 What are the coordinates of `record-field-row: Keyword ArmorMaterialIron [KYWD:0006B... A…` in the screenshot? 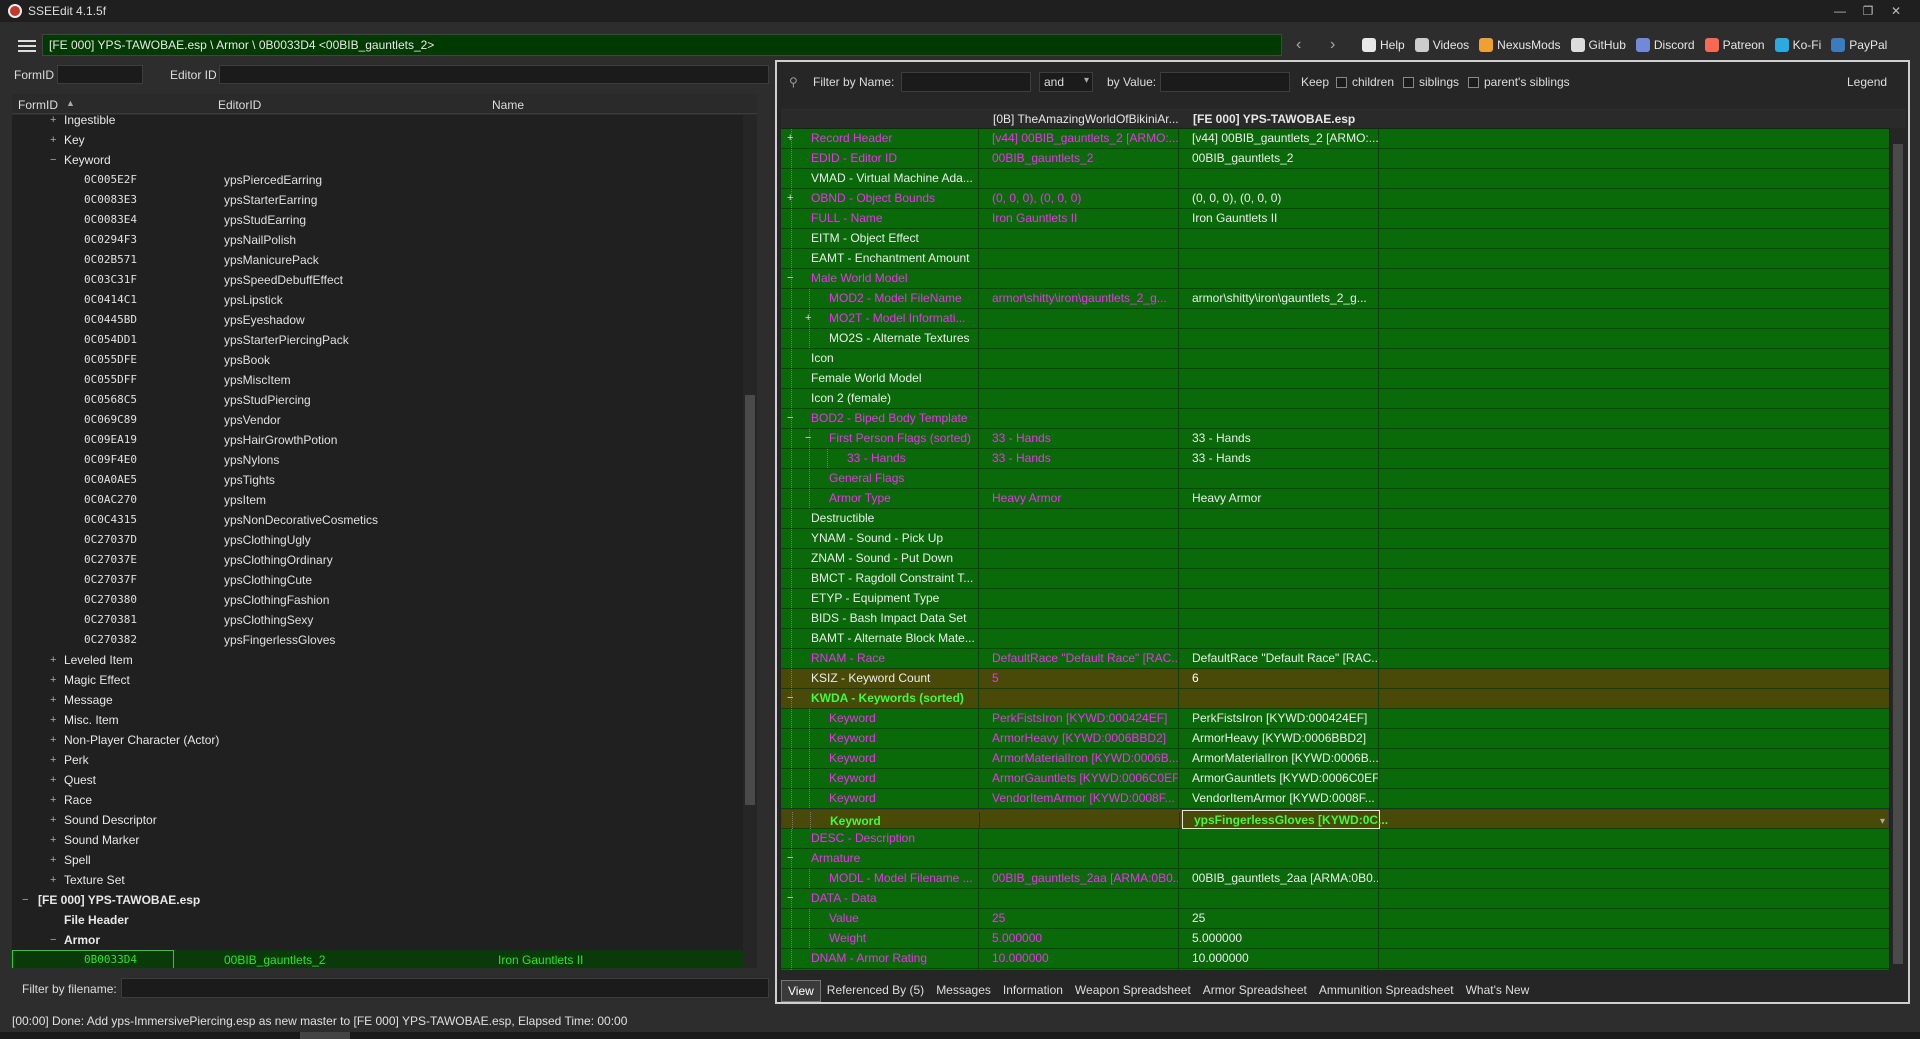 It's located at (1335, 759).